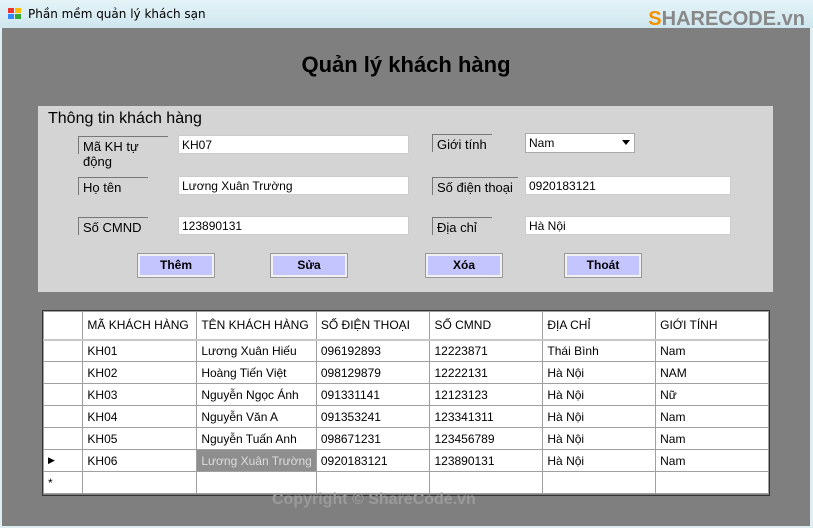 Image resolution: width=813 pixels, height=528 pixels. I want to click on table-cell: Lương Xuân Hiếu, so click(256, 350).